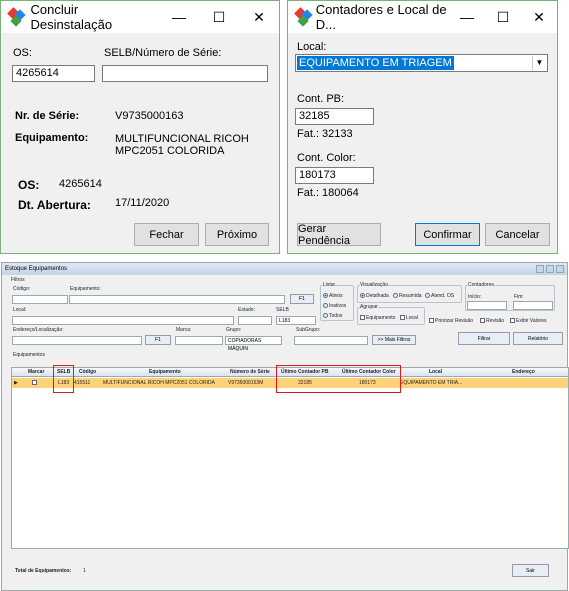 The height and width of the screenshot is (591, 569). Describe the element at coordinates (336, 316) in the screenshot. I see `listar-todos-label: Todos` at that location.